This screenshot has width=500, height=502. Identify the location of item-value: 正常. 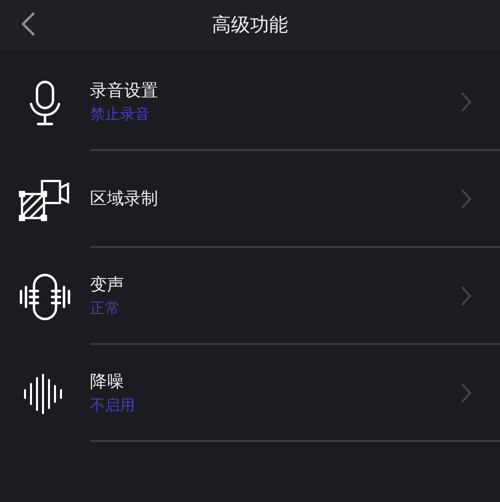
(105, 308).